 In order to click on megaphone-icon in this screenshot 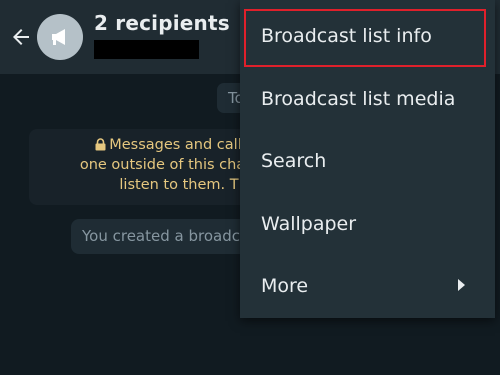, I will do `click(58, 37)`.